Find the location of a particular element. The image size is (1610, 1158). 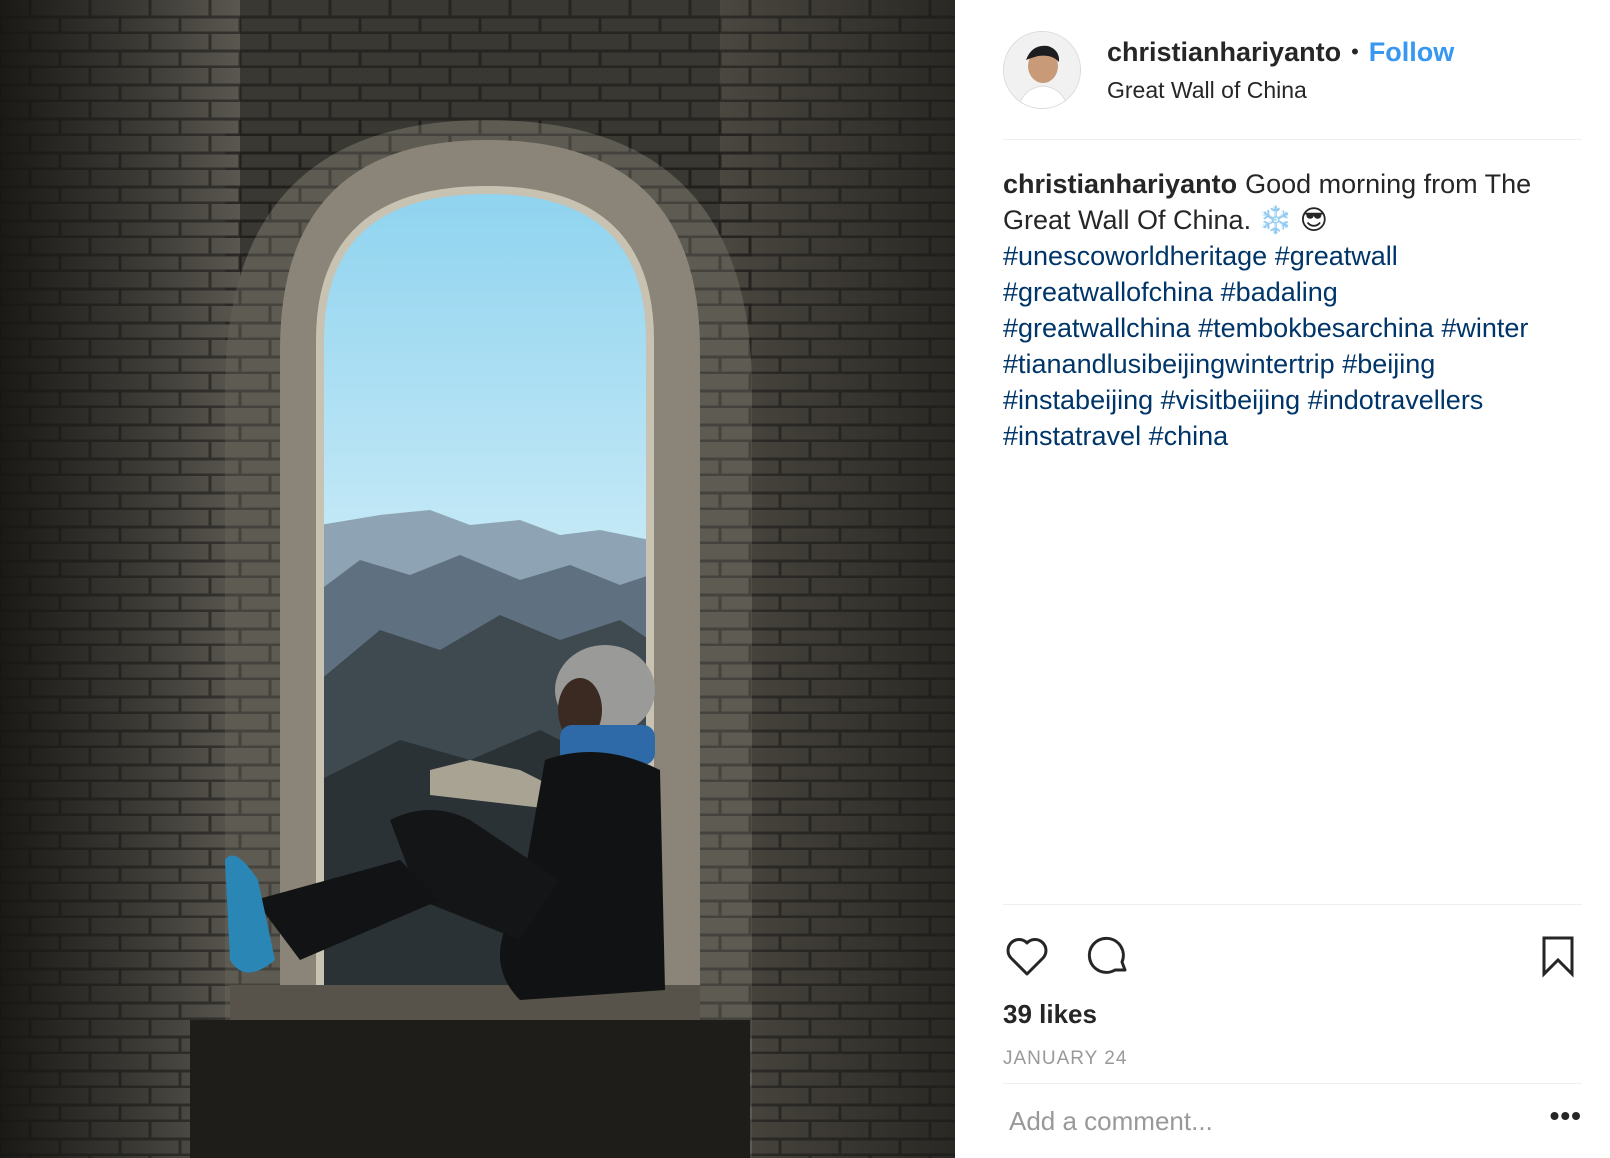

snowflake-emoji: ❄️ is located at coordinates (1275, 220).